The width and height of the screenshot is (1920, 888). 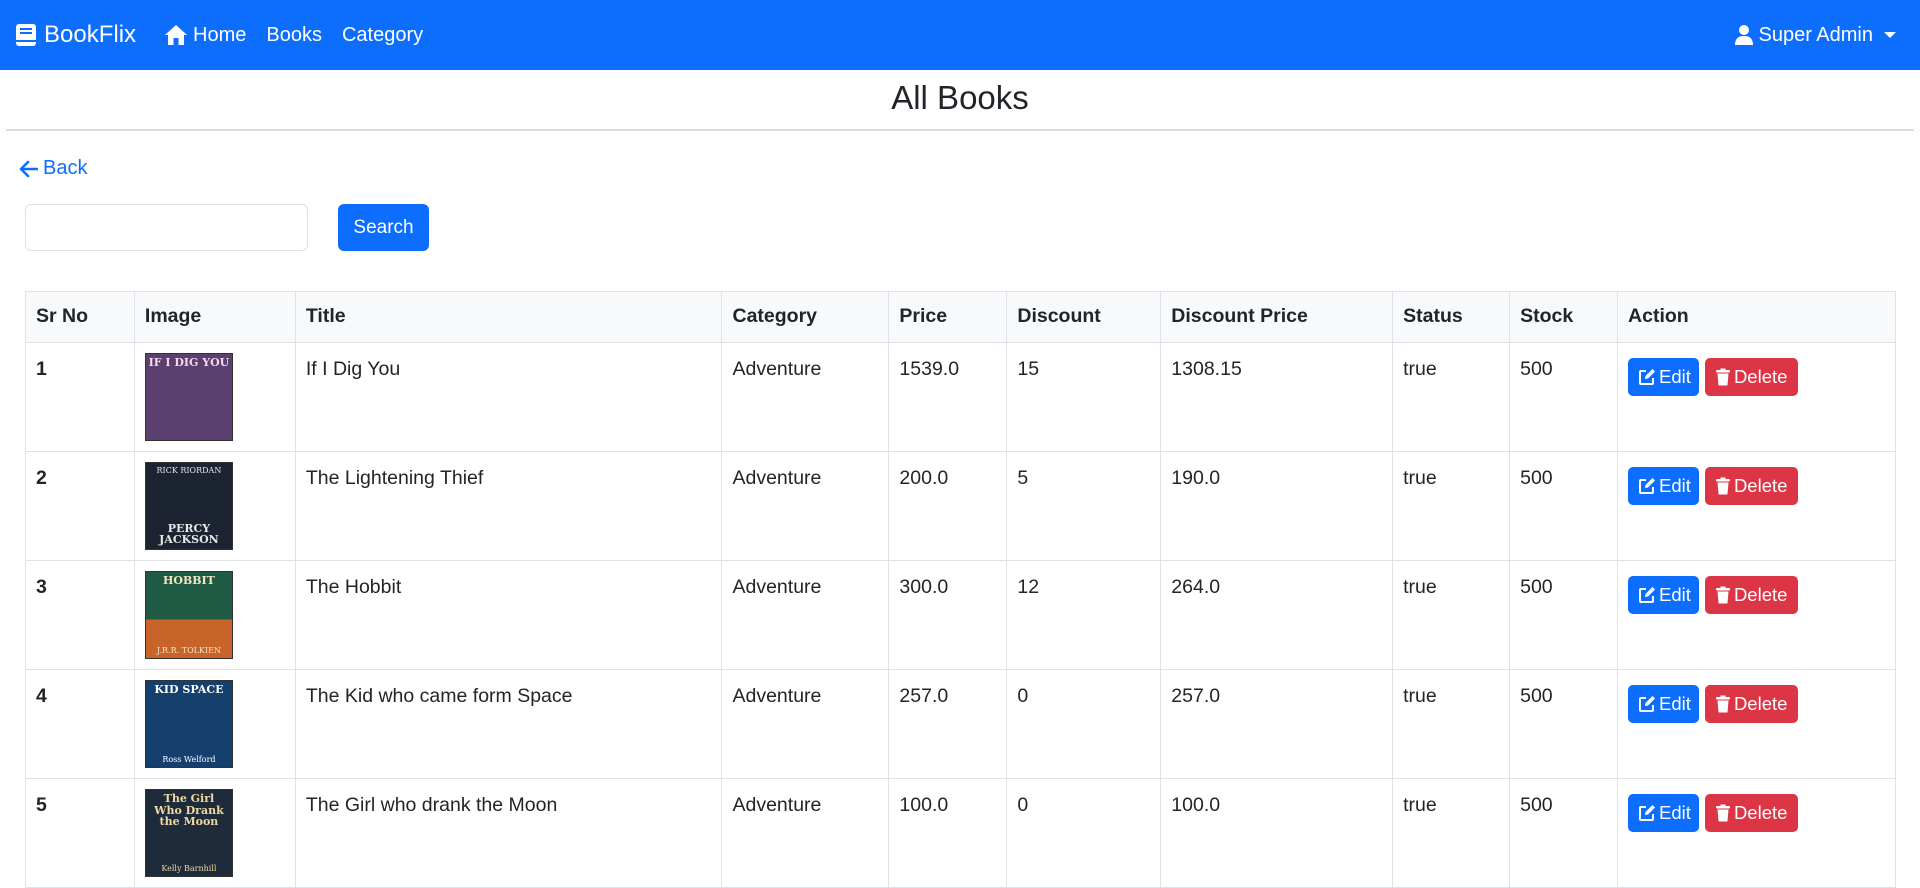 What do you see at coordinates (1564, 317) in the screenshot?
I see `header-stock: Stock` at bounding box center [1564, 317].